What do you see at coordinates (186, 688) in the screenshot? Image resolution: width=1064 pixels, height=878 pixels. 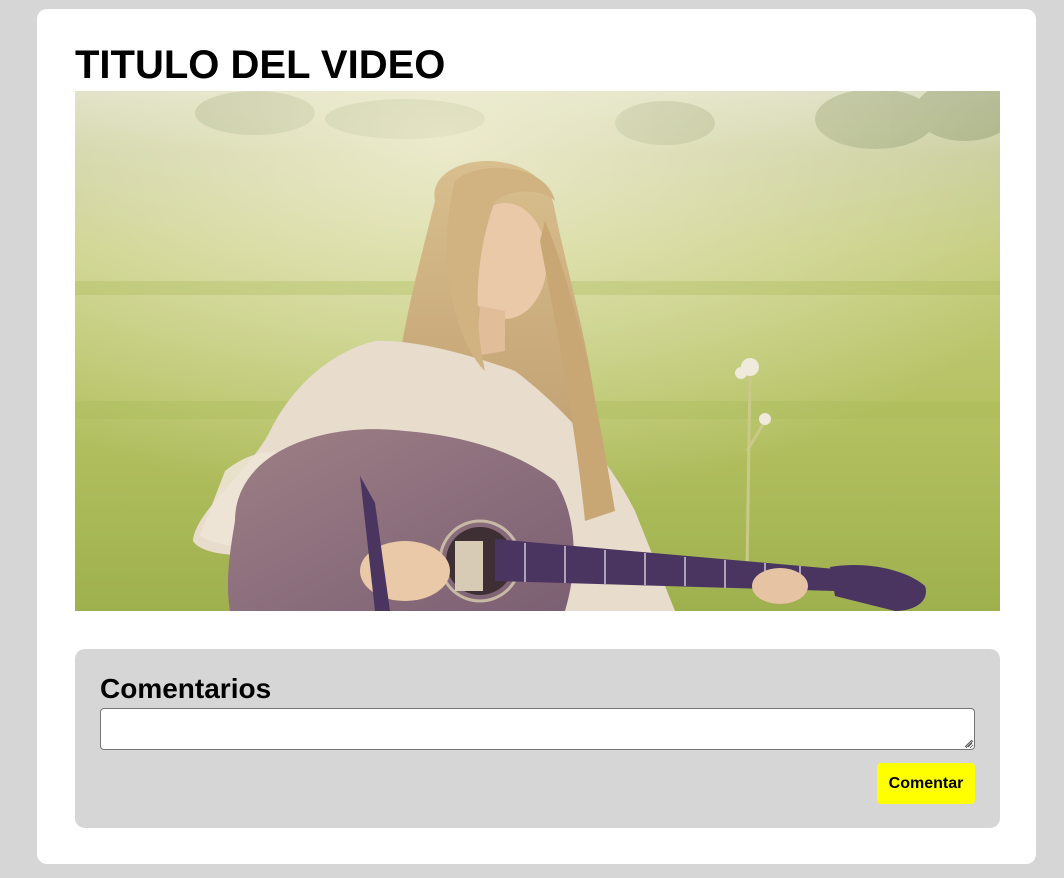 I see `comments-heading: Comentarios` at bounding box center [186, 688].